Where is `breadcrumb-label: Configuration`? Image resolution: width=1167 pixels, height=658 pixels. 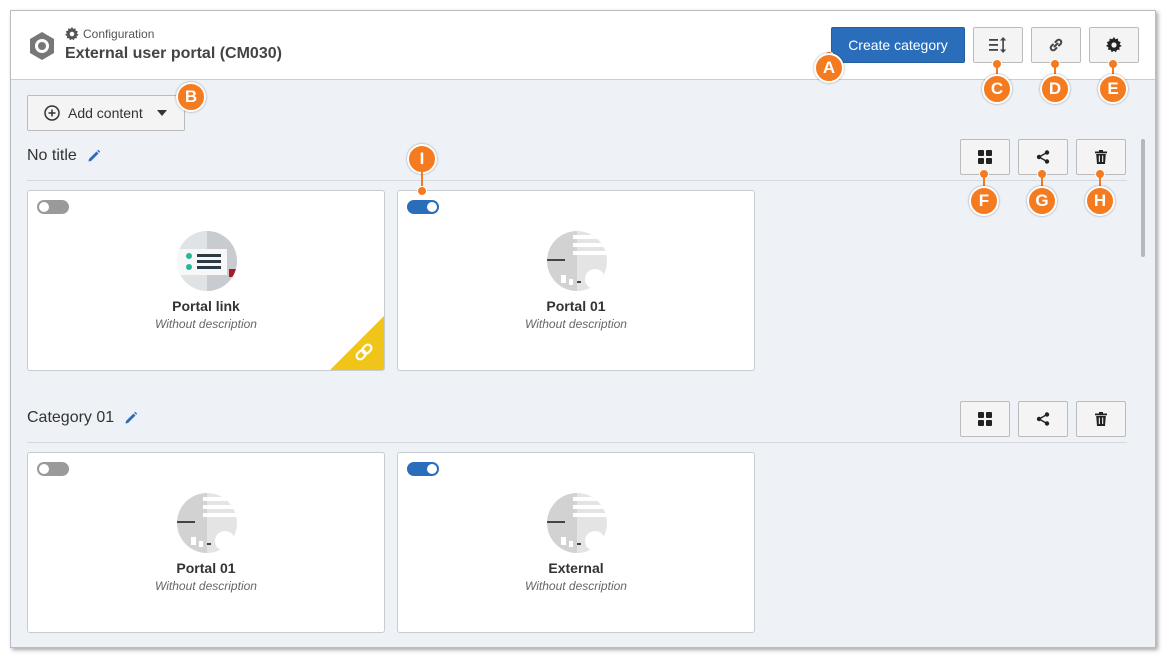 breadcrumb-label: Configuration is located at coordinates (118, 34).